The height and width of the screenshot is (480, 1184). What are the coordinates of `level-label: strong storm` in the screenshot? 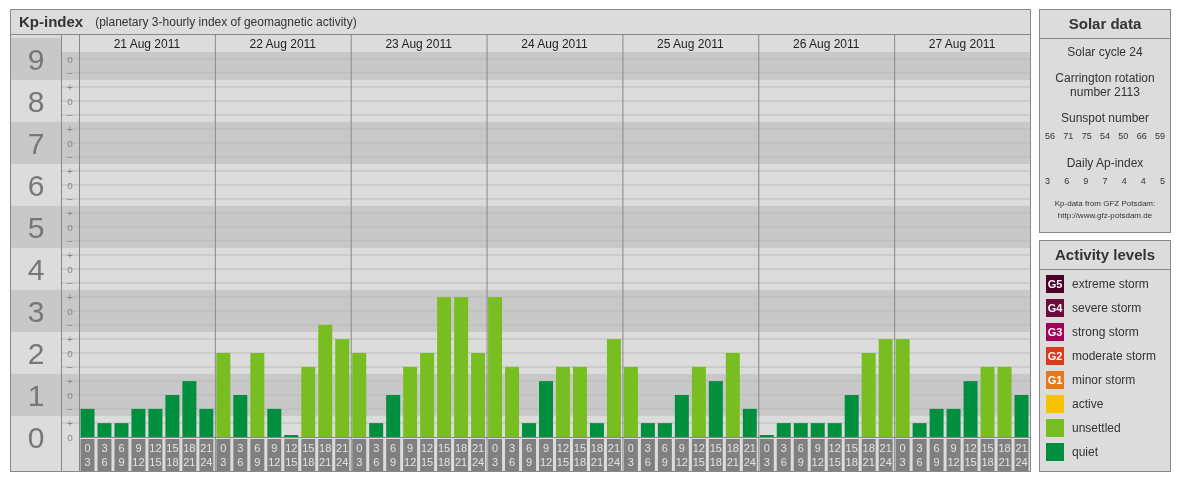 It's located at (1105, 332).